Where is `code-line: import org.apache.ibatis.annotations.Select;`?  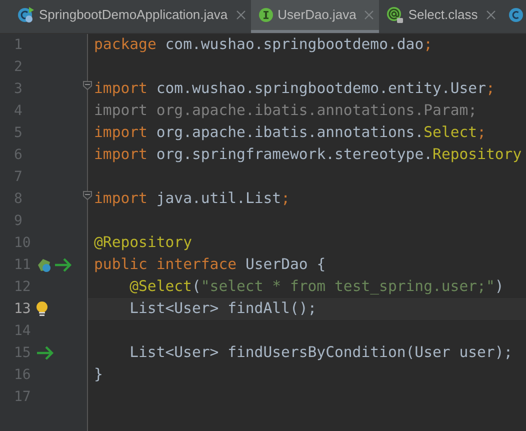 code-line: import org.apache.ibatis.annotations.Select; is located at coordinates (290, 132).